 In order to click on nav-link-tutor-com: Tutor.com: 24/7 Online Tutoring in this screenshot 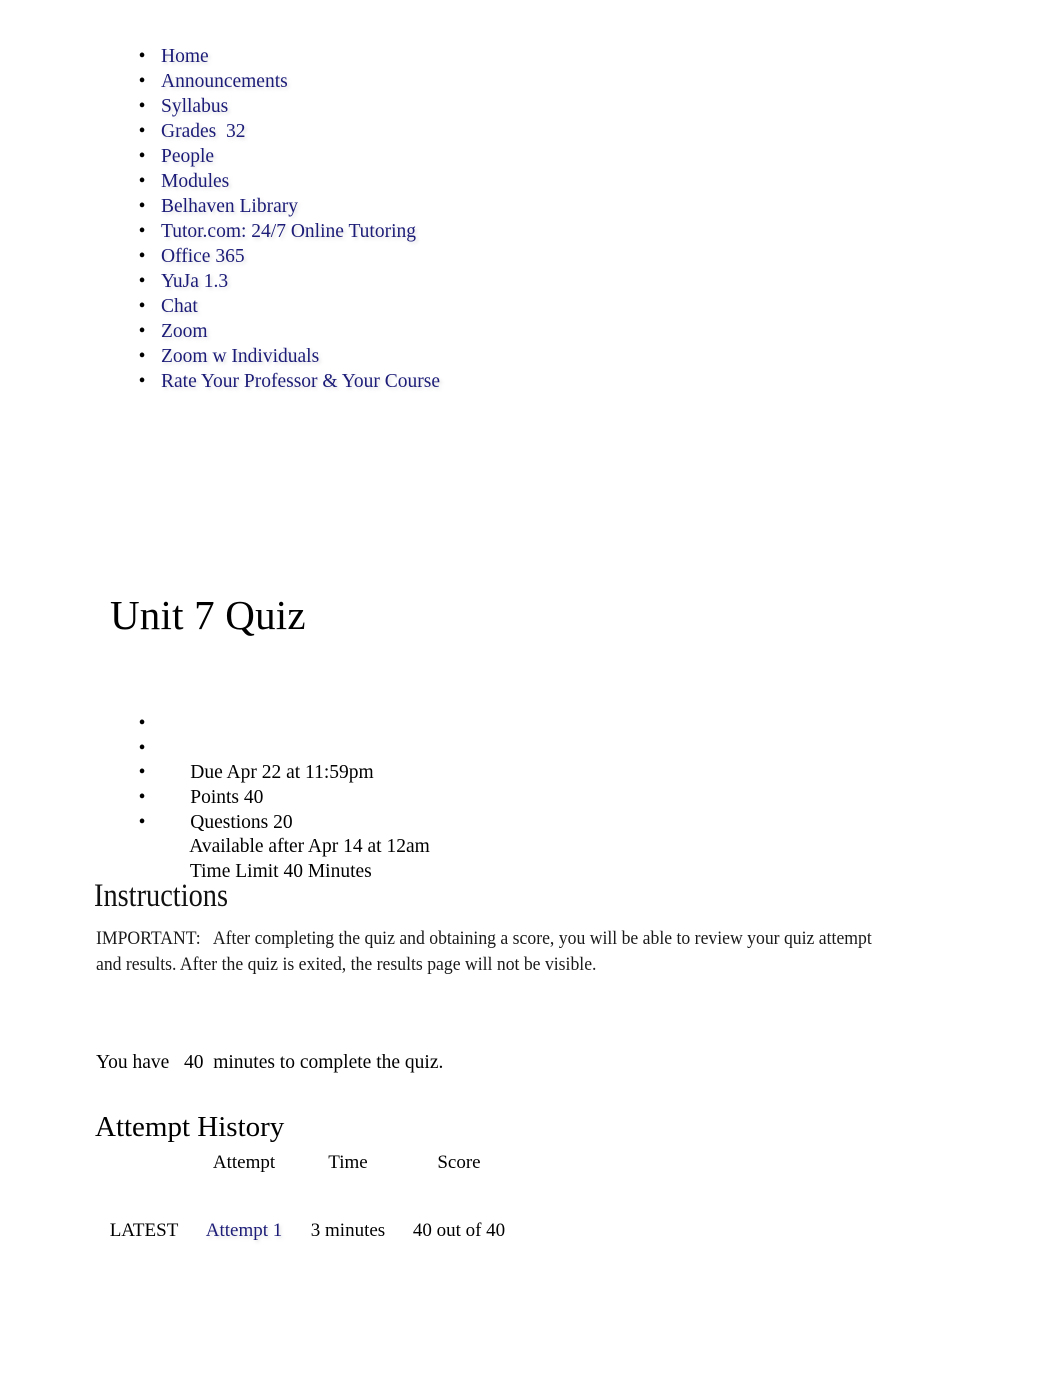, I will do `click(288, 231)`.